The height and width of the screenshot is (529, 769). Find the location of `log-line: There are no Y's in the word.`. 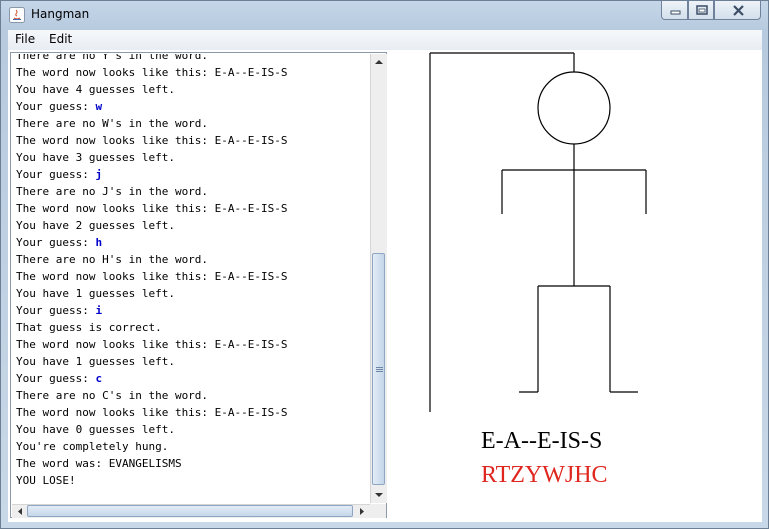

log-line: There are no Y's in the word. is located at coordinates (152, 59).